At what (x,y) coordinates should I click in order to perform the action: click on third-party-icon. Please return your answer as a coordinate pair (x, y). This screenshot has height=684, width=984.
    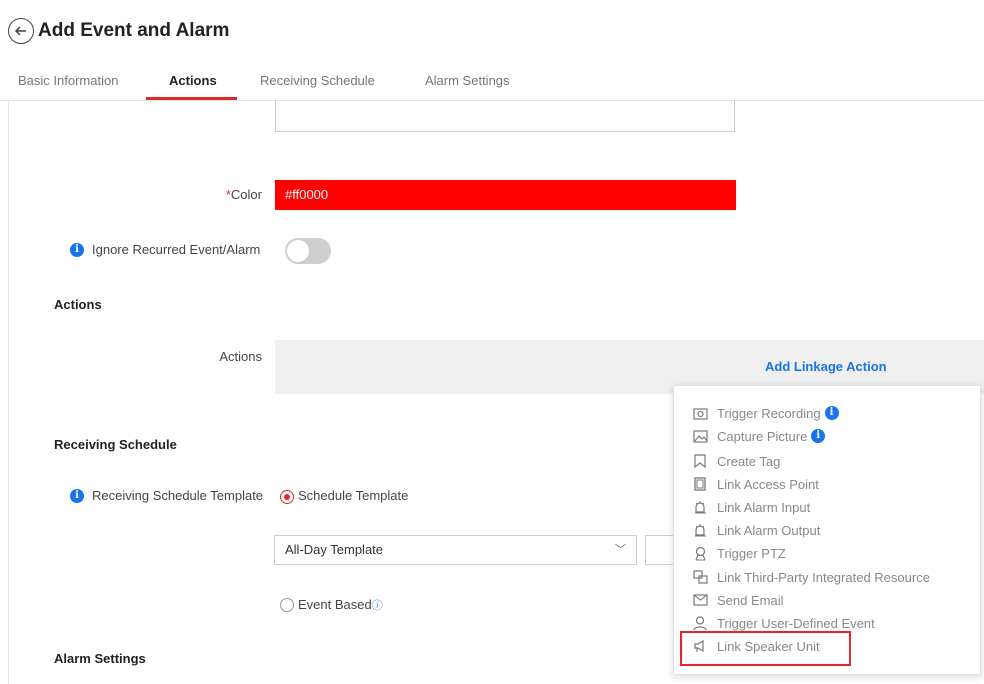
    Looking at the image, I should click on (700, 577).